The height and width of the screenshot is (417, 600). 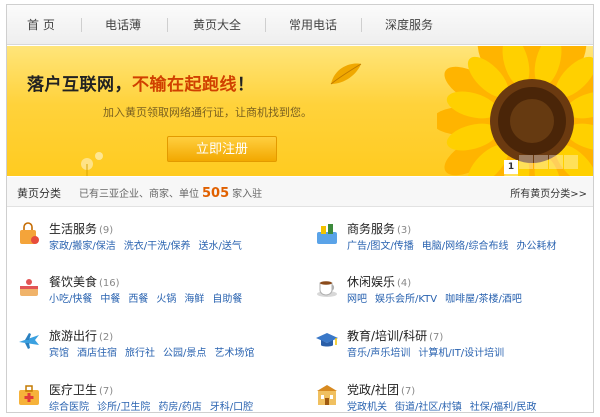 What do you see at coordinates (73, 336) in the screenshot?
I see `category-name: 旅游出行` at bounding box center [73, 336].